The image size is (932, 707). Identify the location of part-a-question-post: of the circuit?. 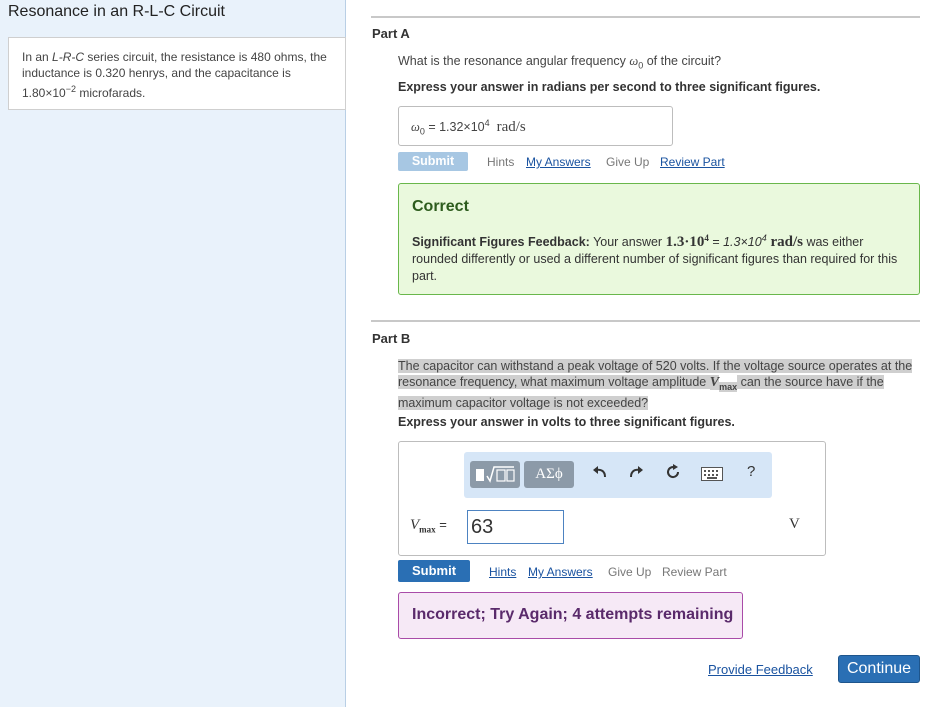
(682, 61).